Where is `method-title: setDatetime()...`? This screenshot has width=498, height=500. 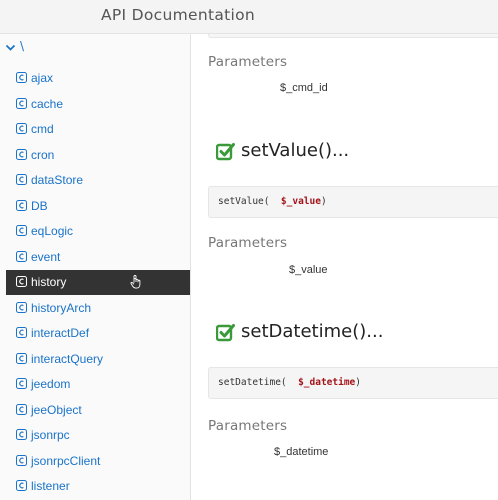 method-title: setDatetime()... is located at coordinates (312, 331).